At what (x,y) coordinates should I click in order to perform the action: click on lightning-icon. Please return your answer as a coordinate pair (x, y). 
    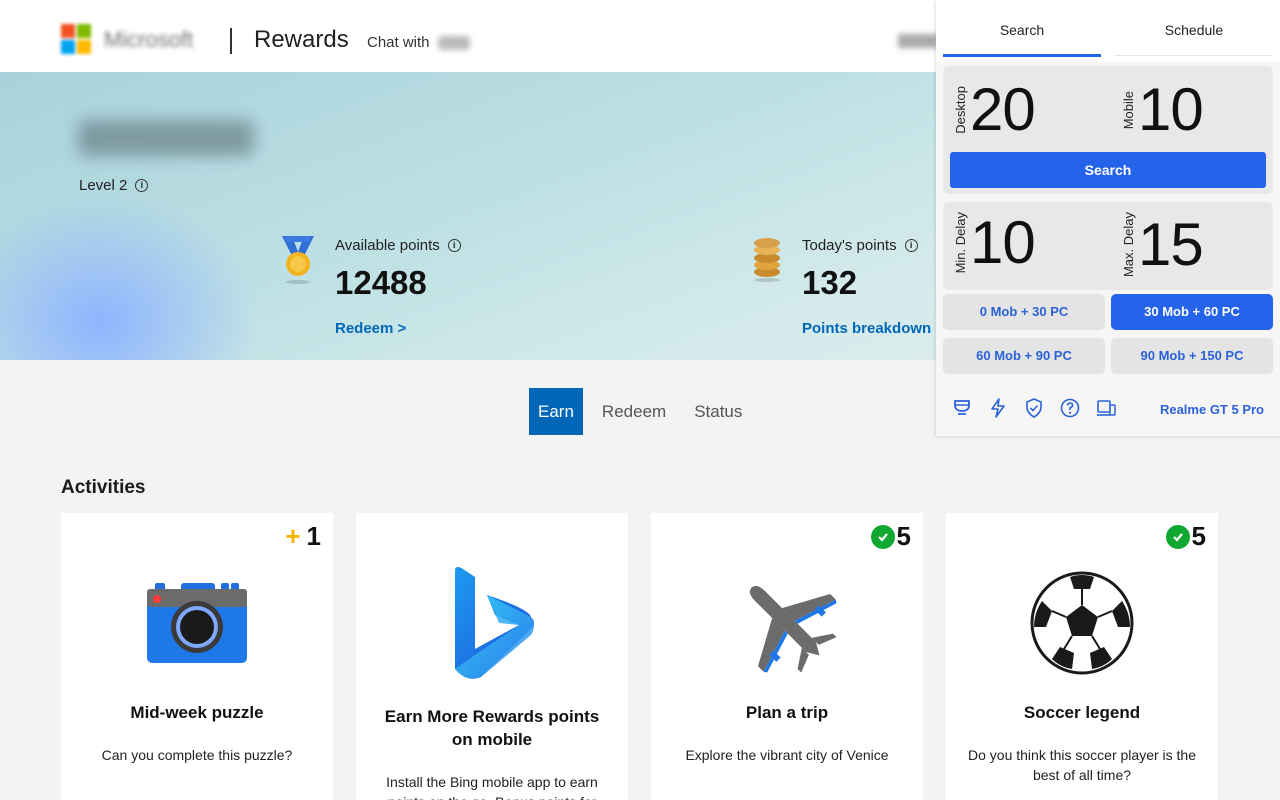
    Looking at the image, I should click on (998, 408).